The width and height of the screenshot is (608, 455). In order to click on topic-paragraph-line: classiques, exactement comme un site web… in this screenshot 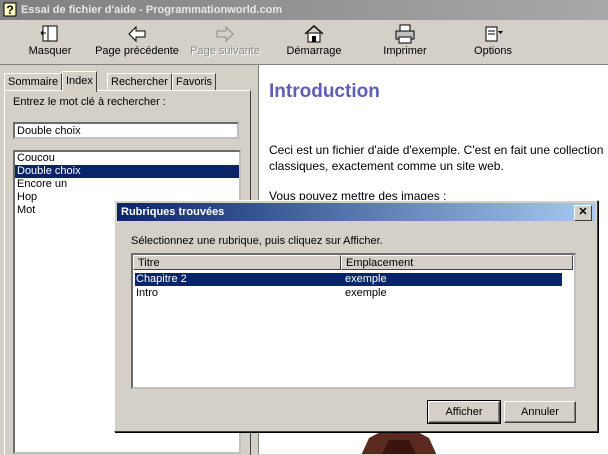, I will do `click(386, 166)`.